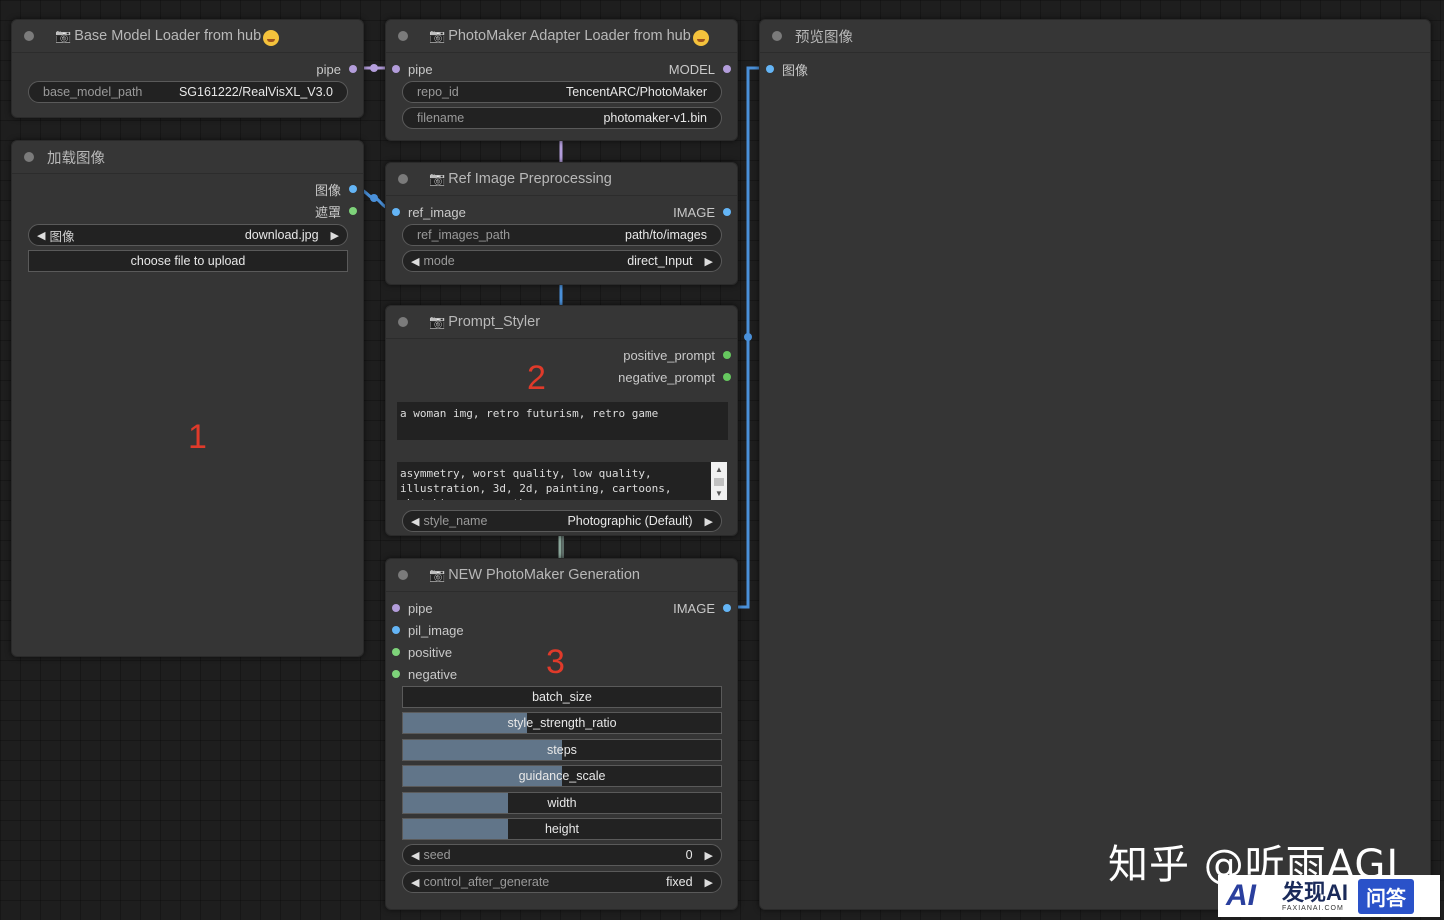  What do you see at coordinates (336, 211) in the screenshot?
I see `output-slot-mask: 遮罩` at bounding box center [336, 211].